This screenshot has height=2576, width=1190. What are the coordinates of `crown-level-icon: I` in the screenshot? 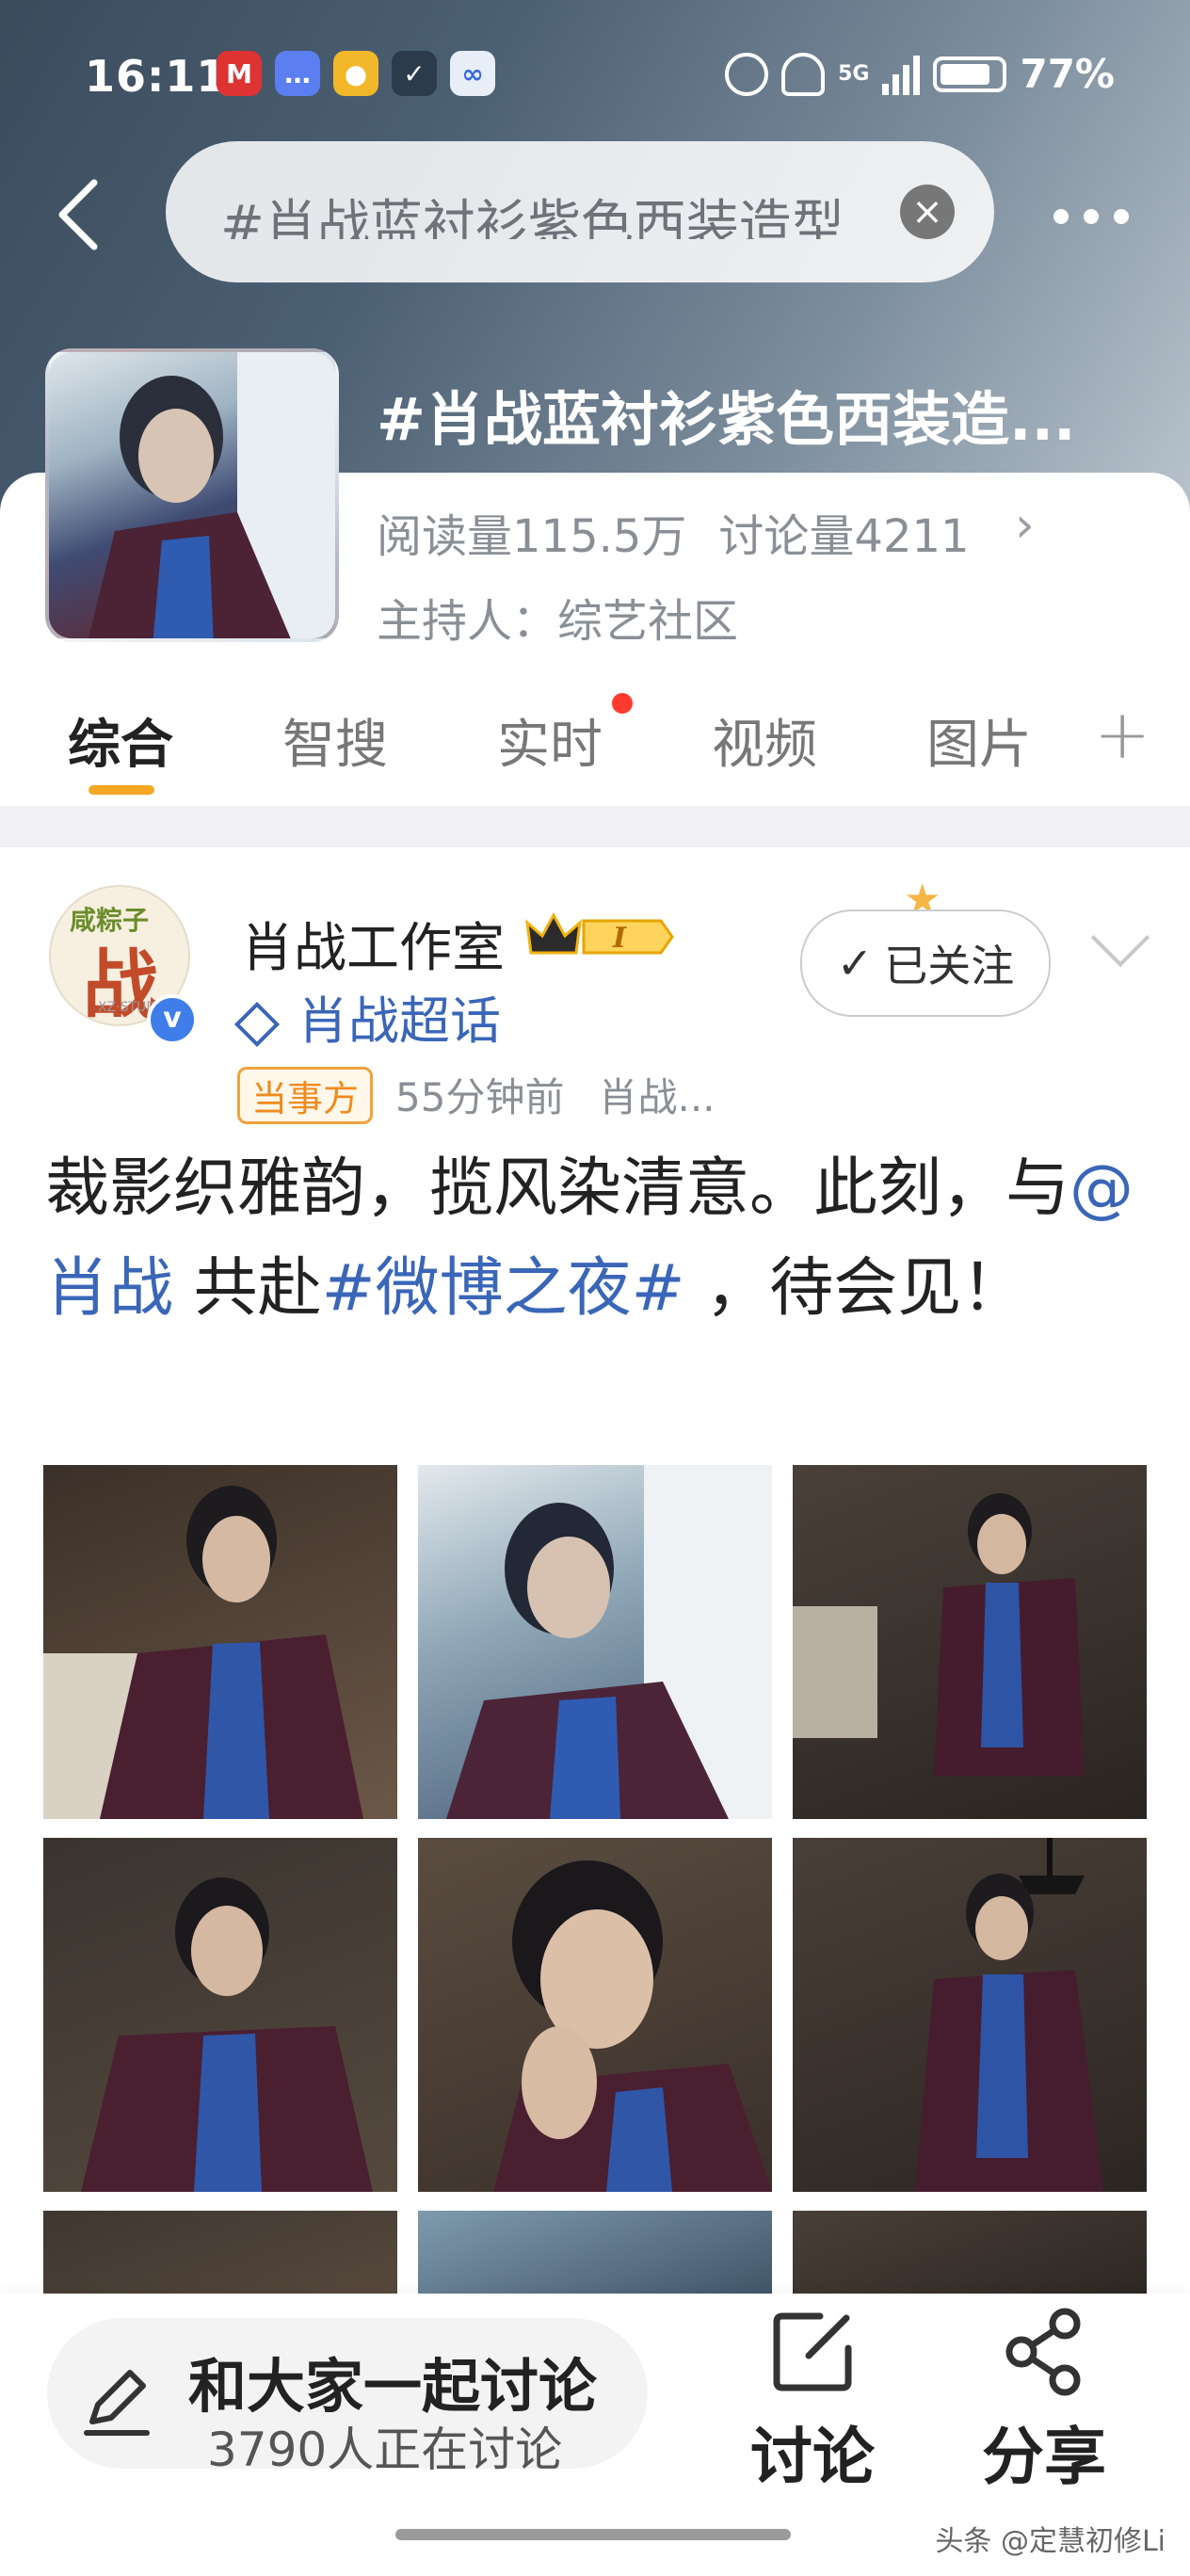 It's located at (600, 933).